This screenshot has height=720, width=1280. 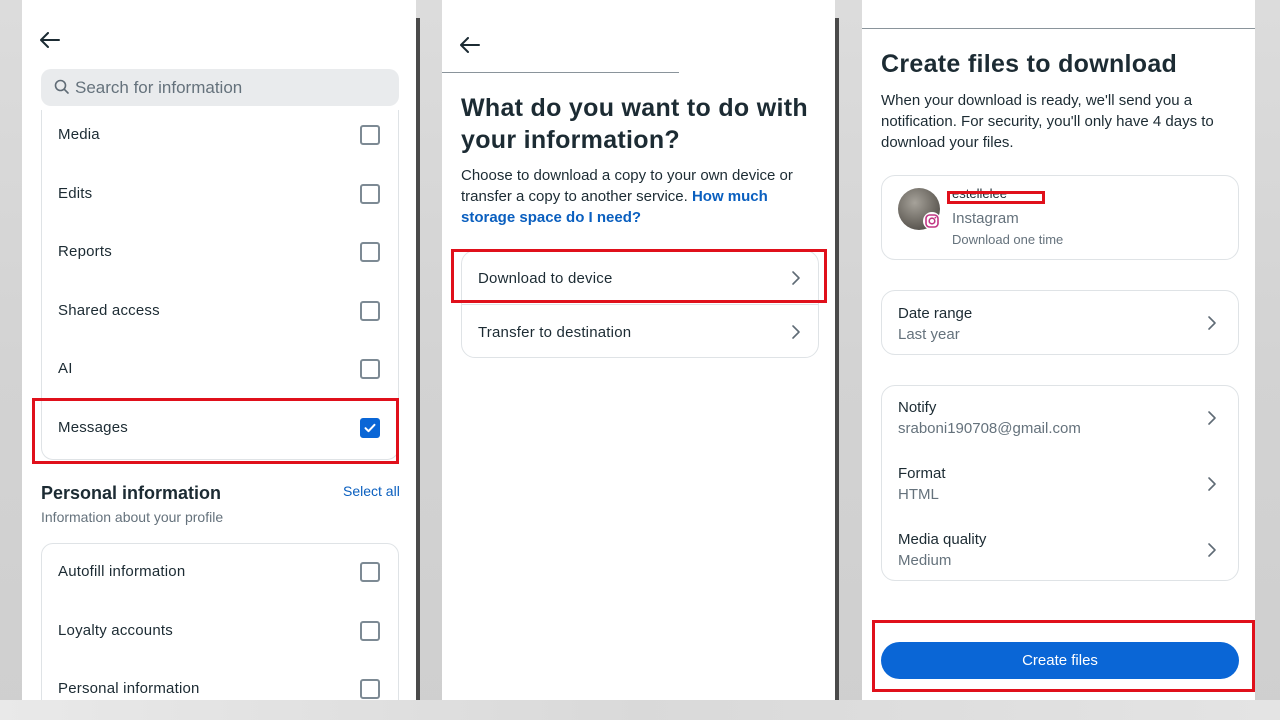 What do you see at coordinates (370, 631) in the screenshot?
I see `loyalty-checkbox` at bounding box center [370, 631].